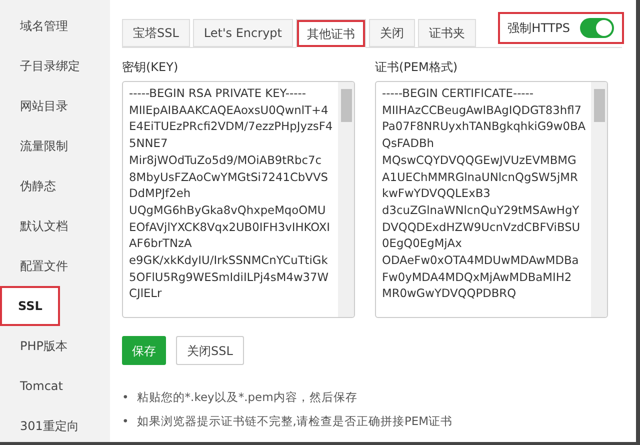 This screenshot has width=640, height=445. What do you see at coordinates (55, 266) in the screenshot?
I see `sidebar-item: 配置文件` at bounding box center [55, 266].